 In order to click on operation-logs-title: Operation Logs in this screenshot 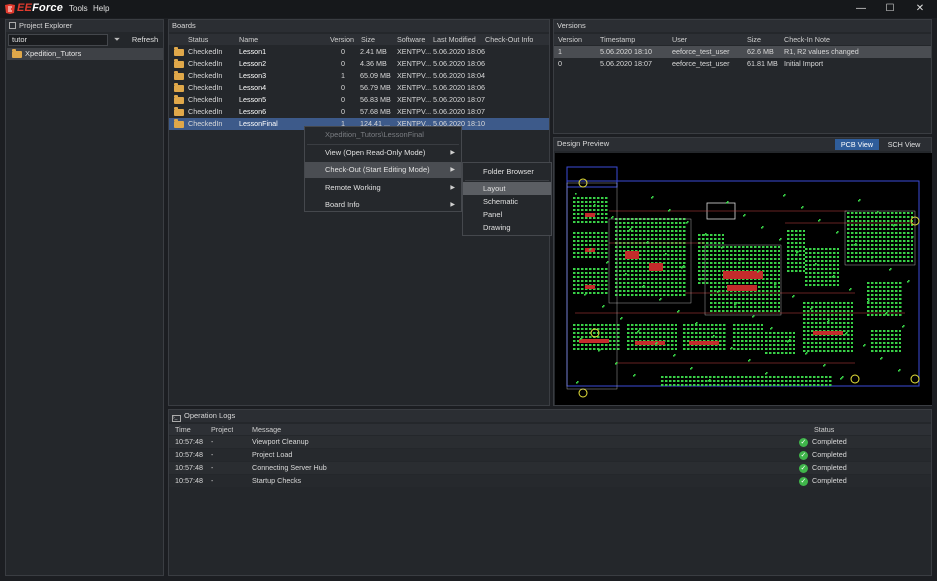, I will do `click(210, 415)`.